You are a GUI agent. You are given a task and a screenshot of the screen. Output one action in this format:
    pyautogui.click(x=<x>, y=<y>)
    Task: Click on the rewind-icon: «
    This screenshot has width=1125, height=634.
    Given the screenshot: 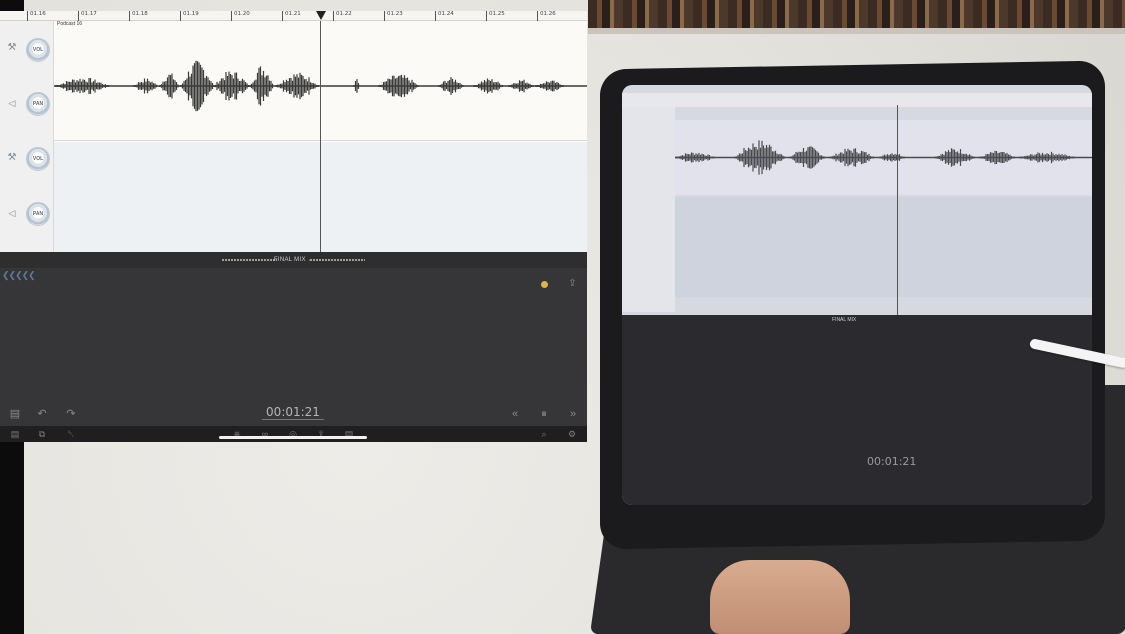 What is the action you would take?
    pyautogui.click(x=515, y=414)
    